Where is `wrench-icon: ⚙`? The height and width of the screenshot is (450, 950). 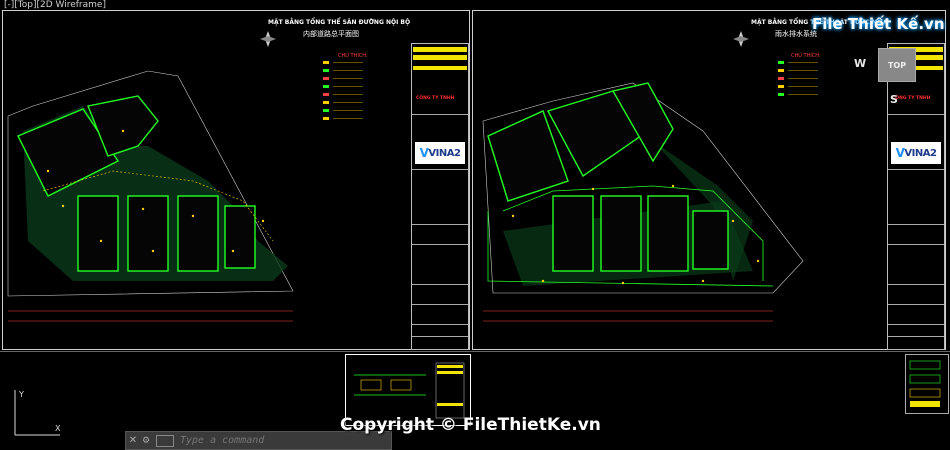 wrench-icon: ⚙ is located at coordinates (146, 441).